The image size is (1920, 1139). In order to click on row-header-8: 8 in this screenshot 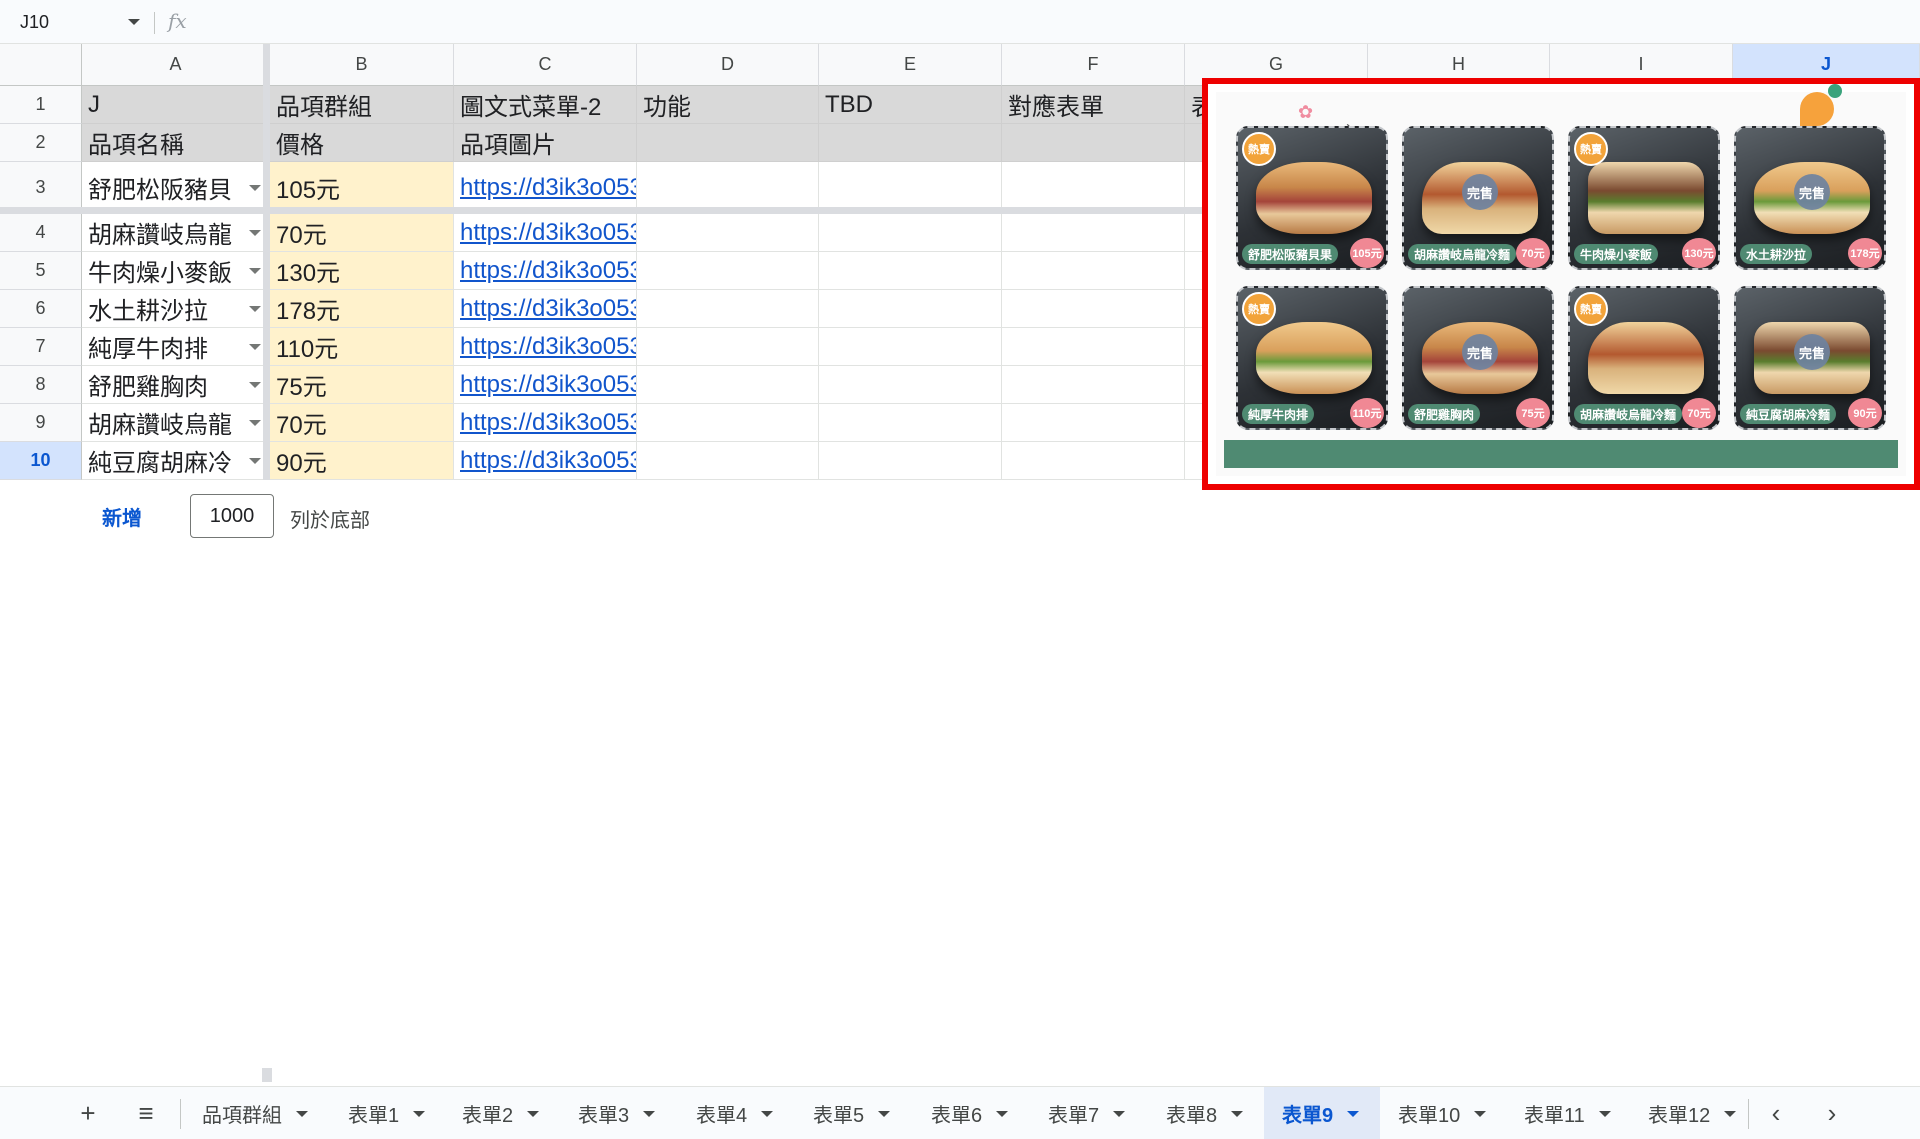, I will do `click(41, 385)`.